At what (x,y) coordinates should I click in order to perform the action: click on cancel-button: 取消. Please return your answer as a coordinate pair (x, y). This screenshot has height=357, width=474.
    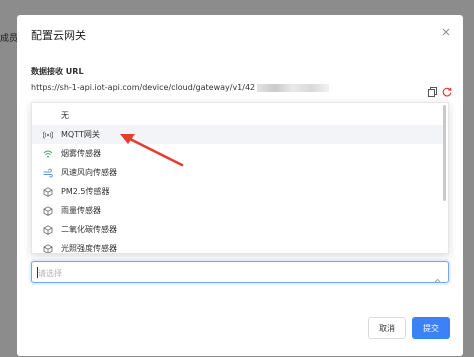
    Looking at the image, I should click on (387, 328).